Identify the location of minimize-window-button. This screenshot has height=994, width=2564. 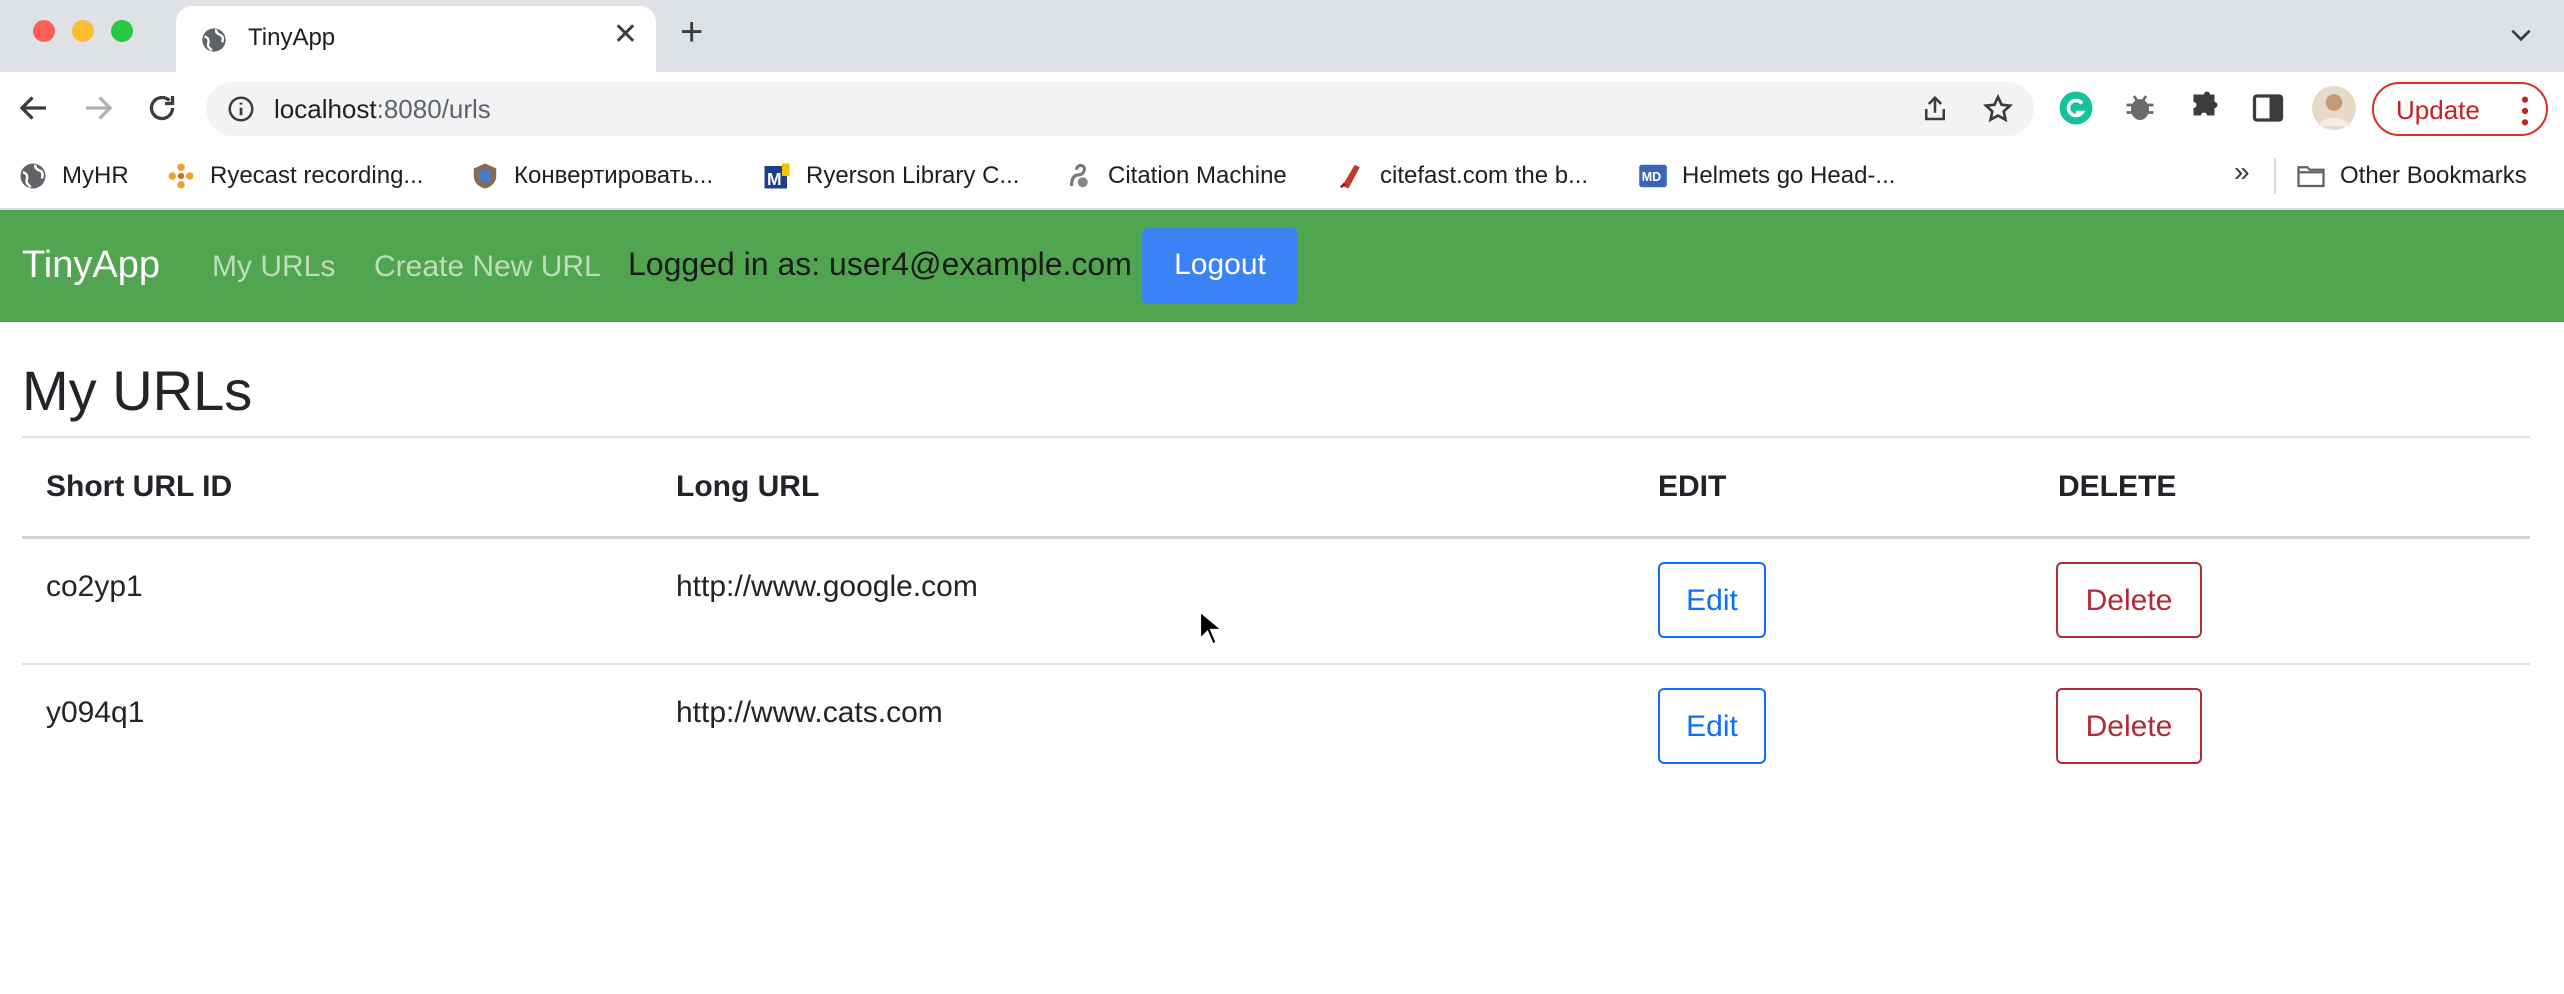
(83, 31).